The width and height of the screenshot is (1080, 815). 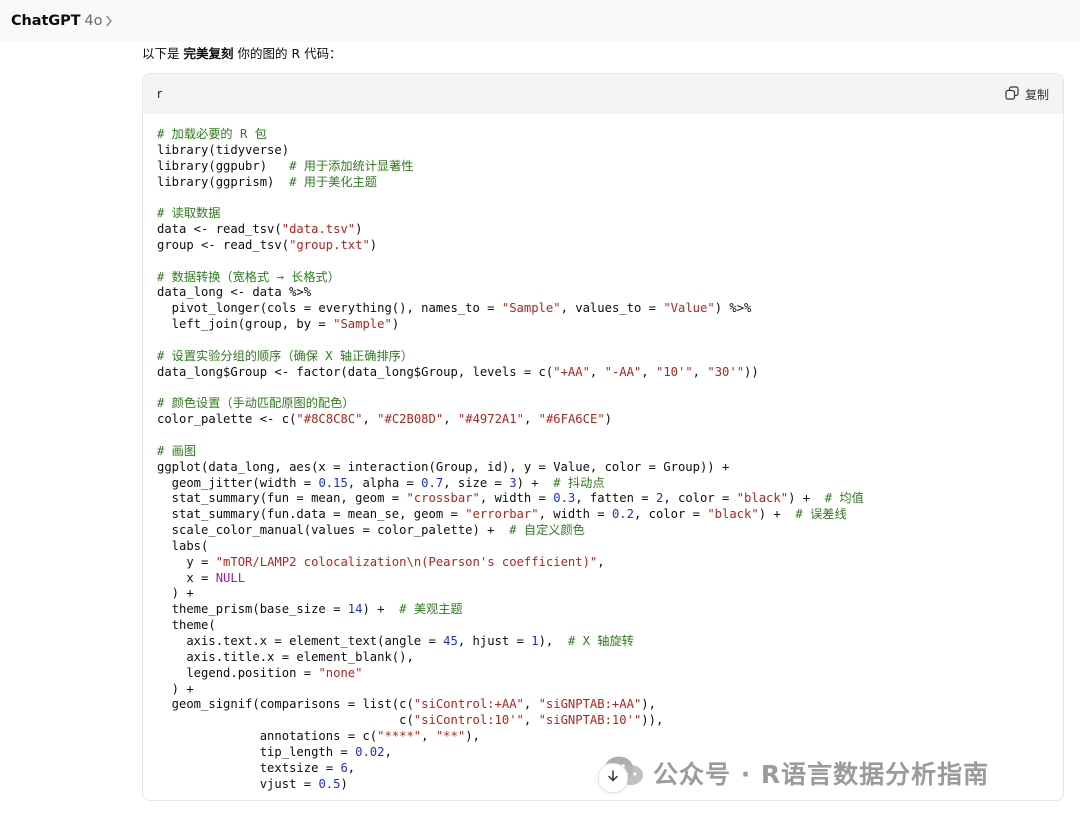 I want to click on code-token: , color =, so click(x=700, y=498).